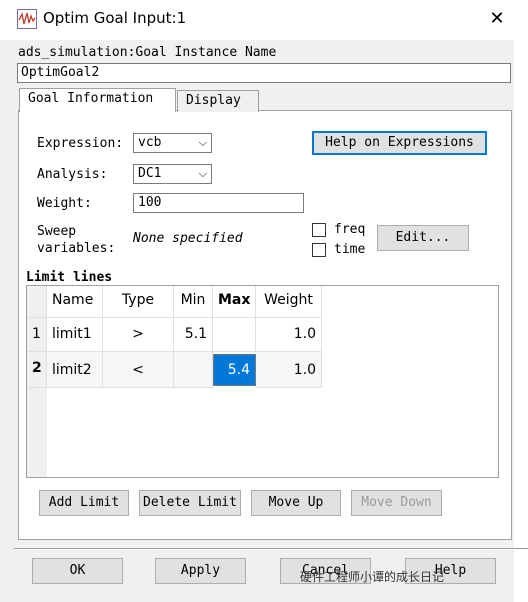  What do you see at coordinates (497, 19) in the screenshot?
I see `close-icon: ✕` at bounding box center [497, 19].